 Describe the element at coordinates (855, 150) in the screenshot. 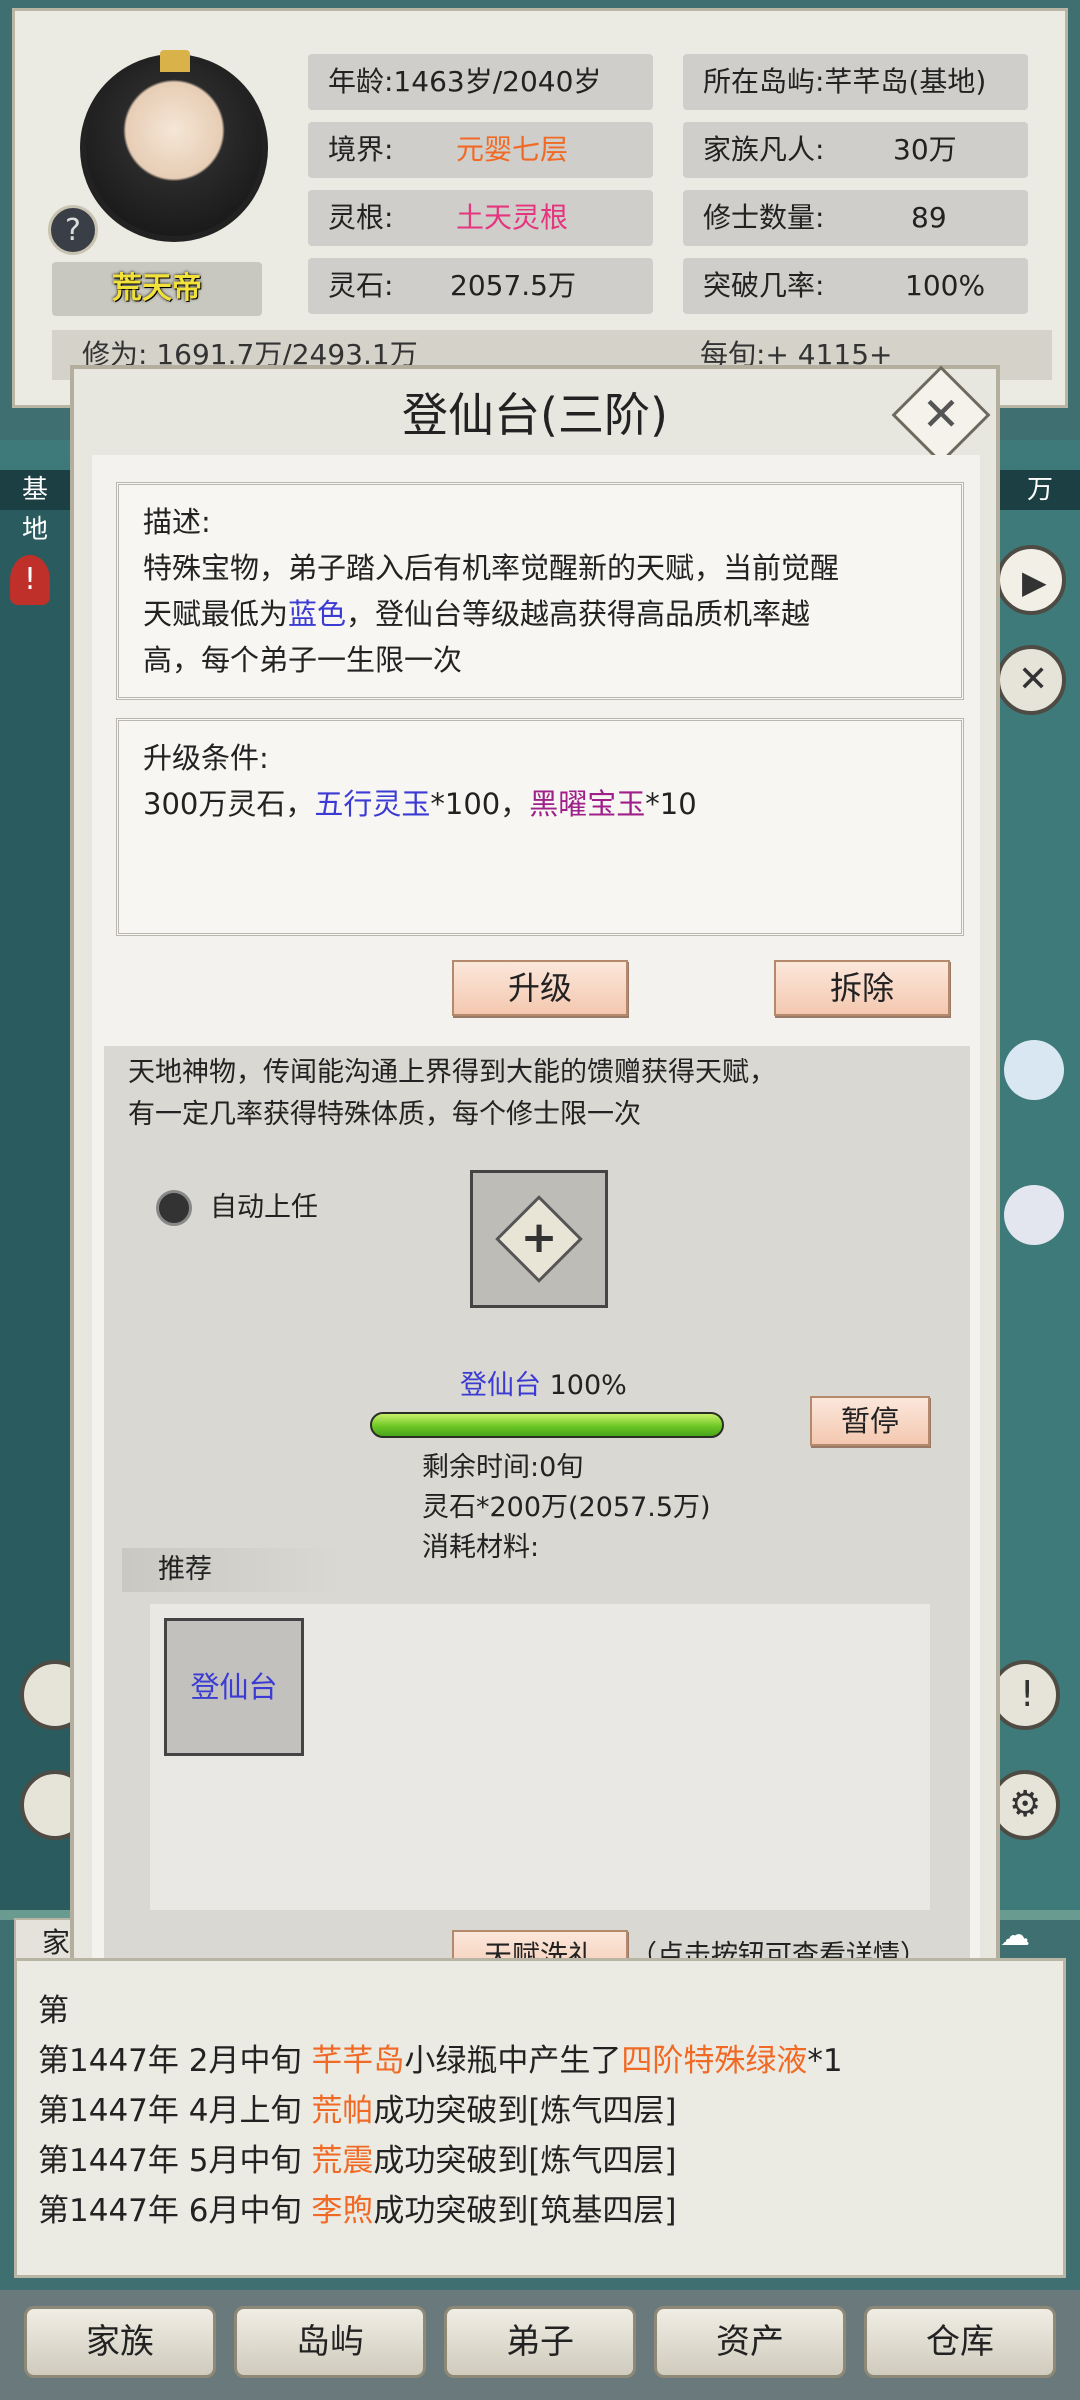

I see `mortals-stat: 家族凡人: 30万` at that location.